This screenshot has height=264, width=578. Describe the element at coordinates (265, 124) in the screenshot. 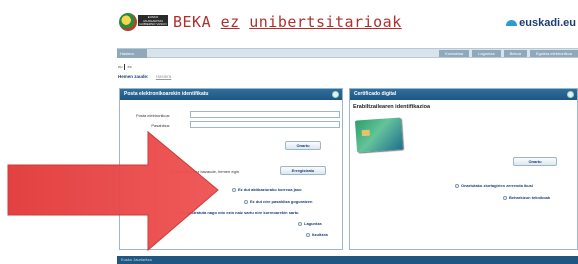

I see `password-field` at that location.